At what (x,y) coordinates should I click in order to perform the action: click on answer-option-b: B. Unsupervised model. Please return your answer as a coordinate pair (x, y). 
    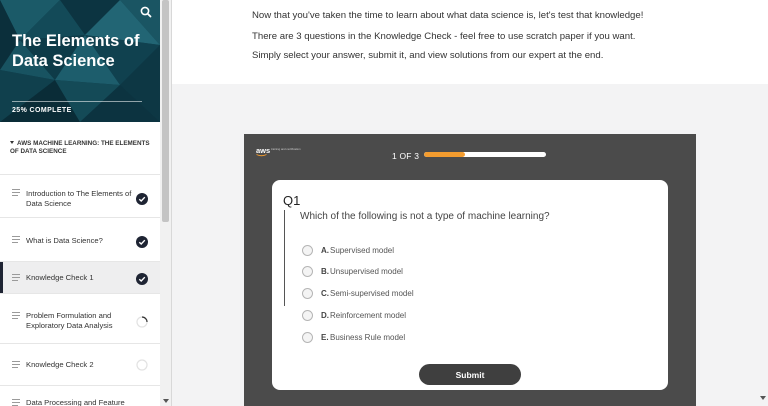
    Looking at the image, I should click on (377, 273).